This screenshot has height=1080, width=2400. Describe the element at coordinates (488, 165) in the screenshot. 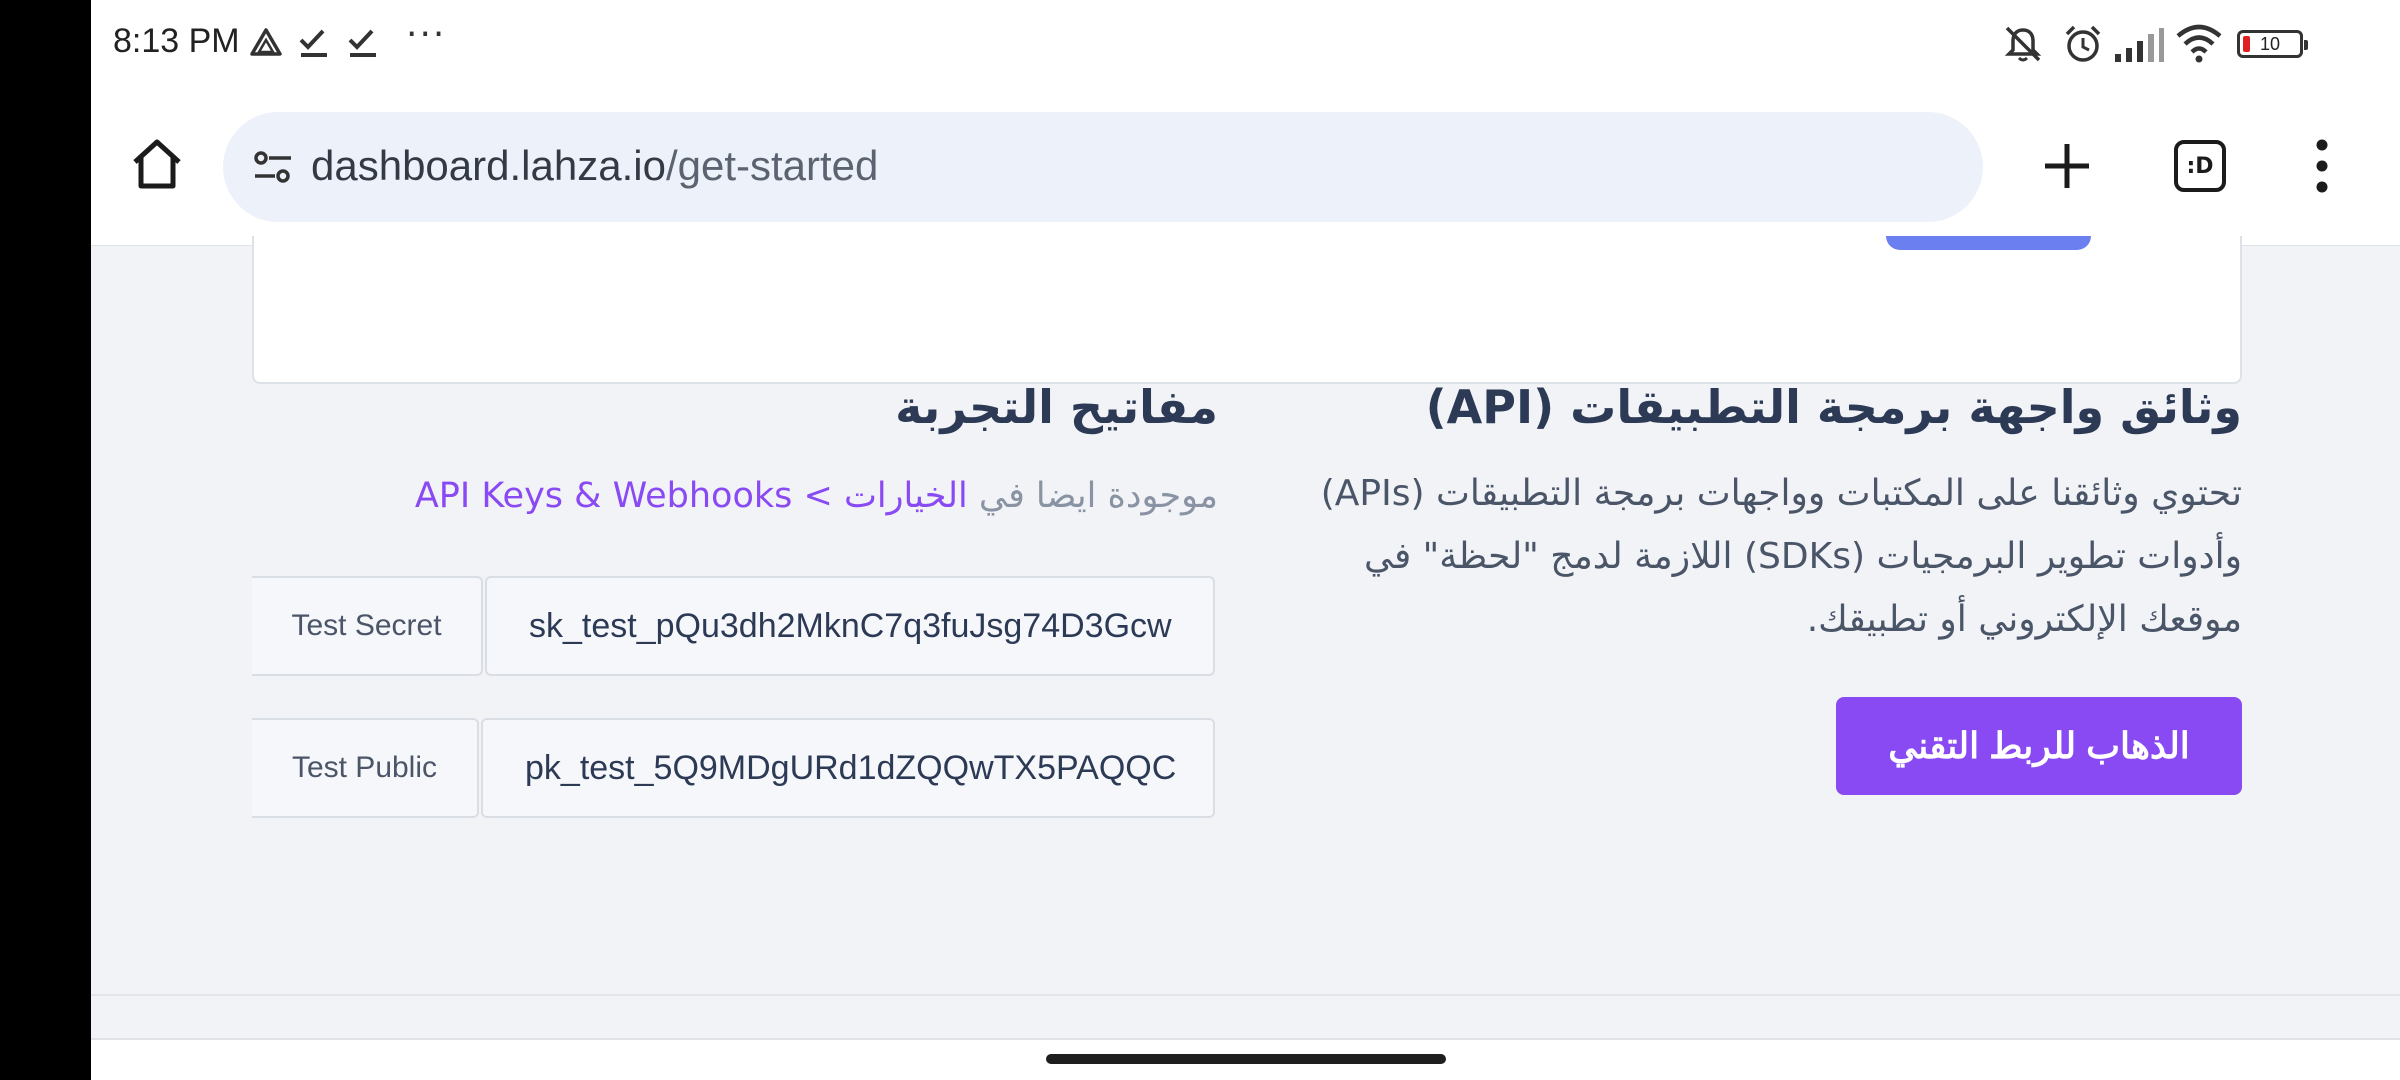

I see `url-host: dashboard.lahza.io` at that location.